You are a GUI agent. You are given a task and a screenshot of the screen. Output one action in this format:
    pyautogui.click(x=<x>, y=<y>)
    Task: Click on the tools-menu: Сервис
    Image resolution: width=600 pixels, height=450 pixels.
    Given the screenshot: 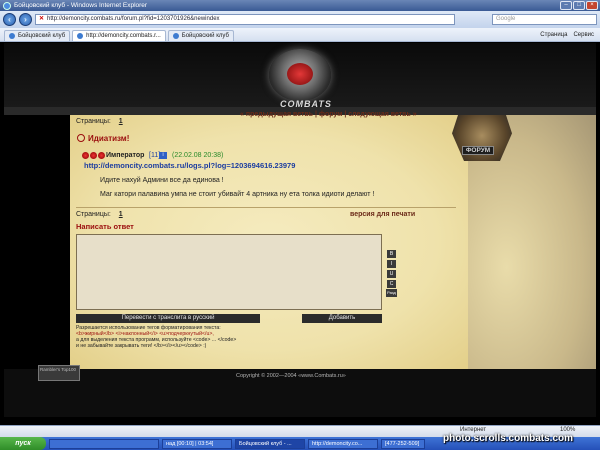 What is the action you would take?
    pyautogui.click(x=583, y=35)
    